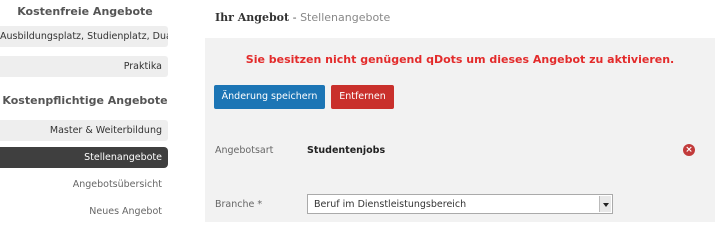  What do you see at coordinates (390, 204) in the screenshot?
I see `branch-select-value: Beruf im Dienstleistungsbereich` at bounding box center [390, 204].